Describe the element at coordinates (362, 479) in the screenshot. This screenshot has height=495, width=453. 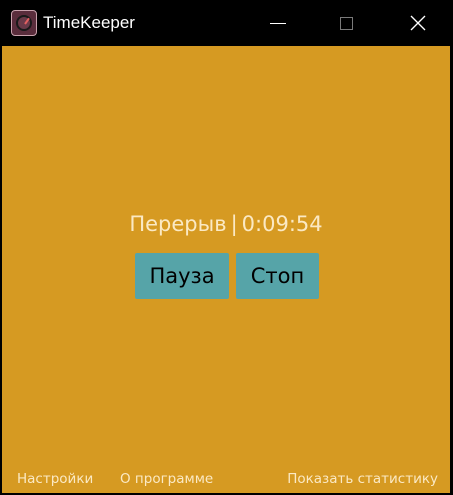
I see `show-statistics-link: Показать статистику` at that location.